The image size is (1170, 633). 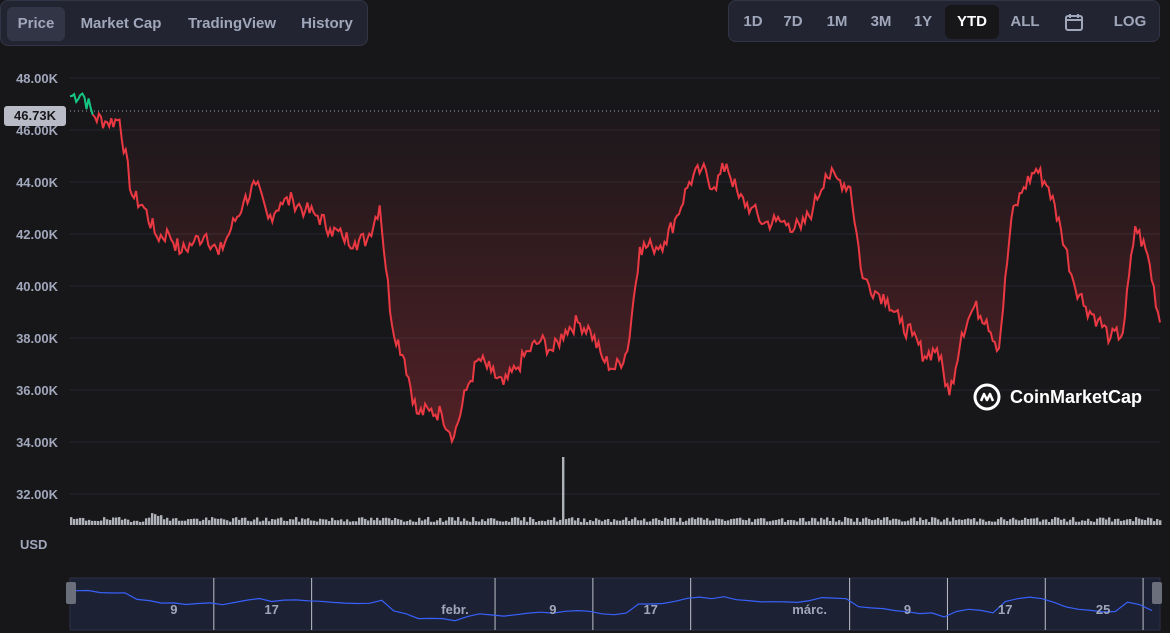 What do you see at coordinates (71, 593) in the screenshot?
I see `navigator-left-handle` at bounding box center [71, 593].